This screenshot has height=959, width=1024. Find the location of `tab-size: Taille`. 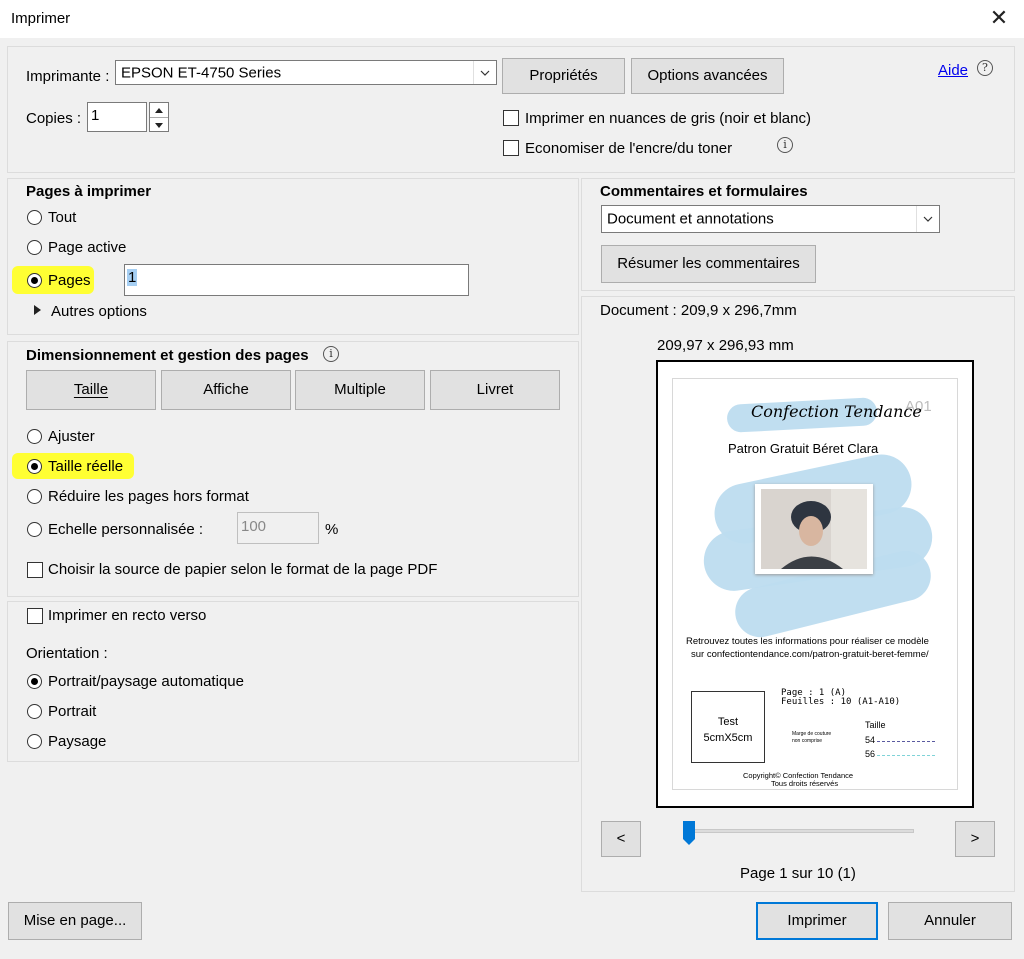

tab-size: Taille is located at coordinates (91, 390).